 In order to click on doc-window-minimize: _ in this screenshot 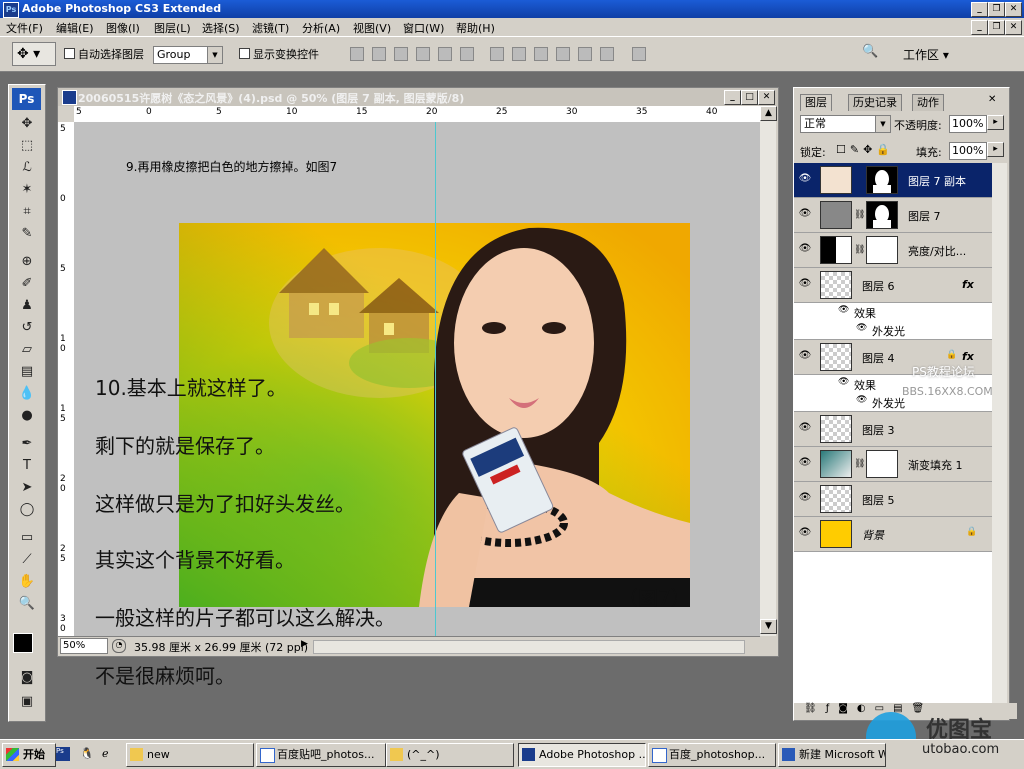, I will do `click(732, 97)`.